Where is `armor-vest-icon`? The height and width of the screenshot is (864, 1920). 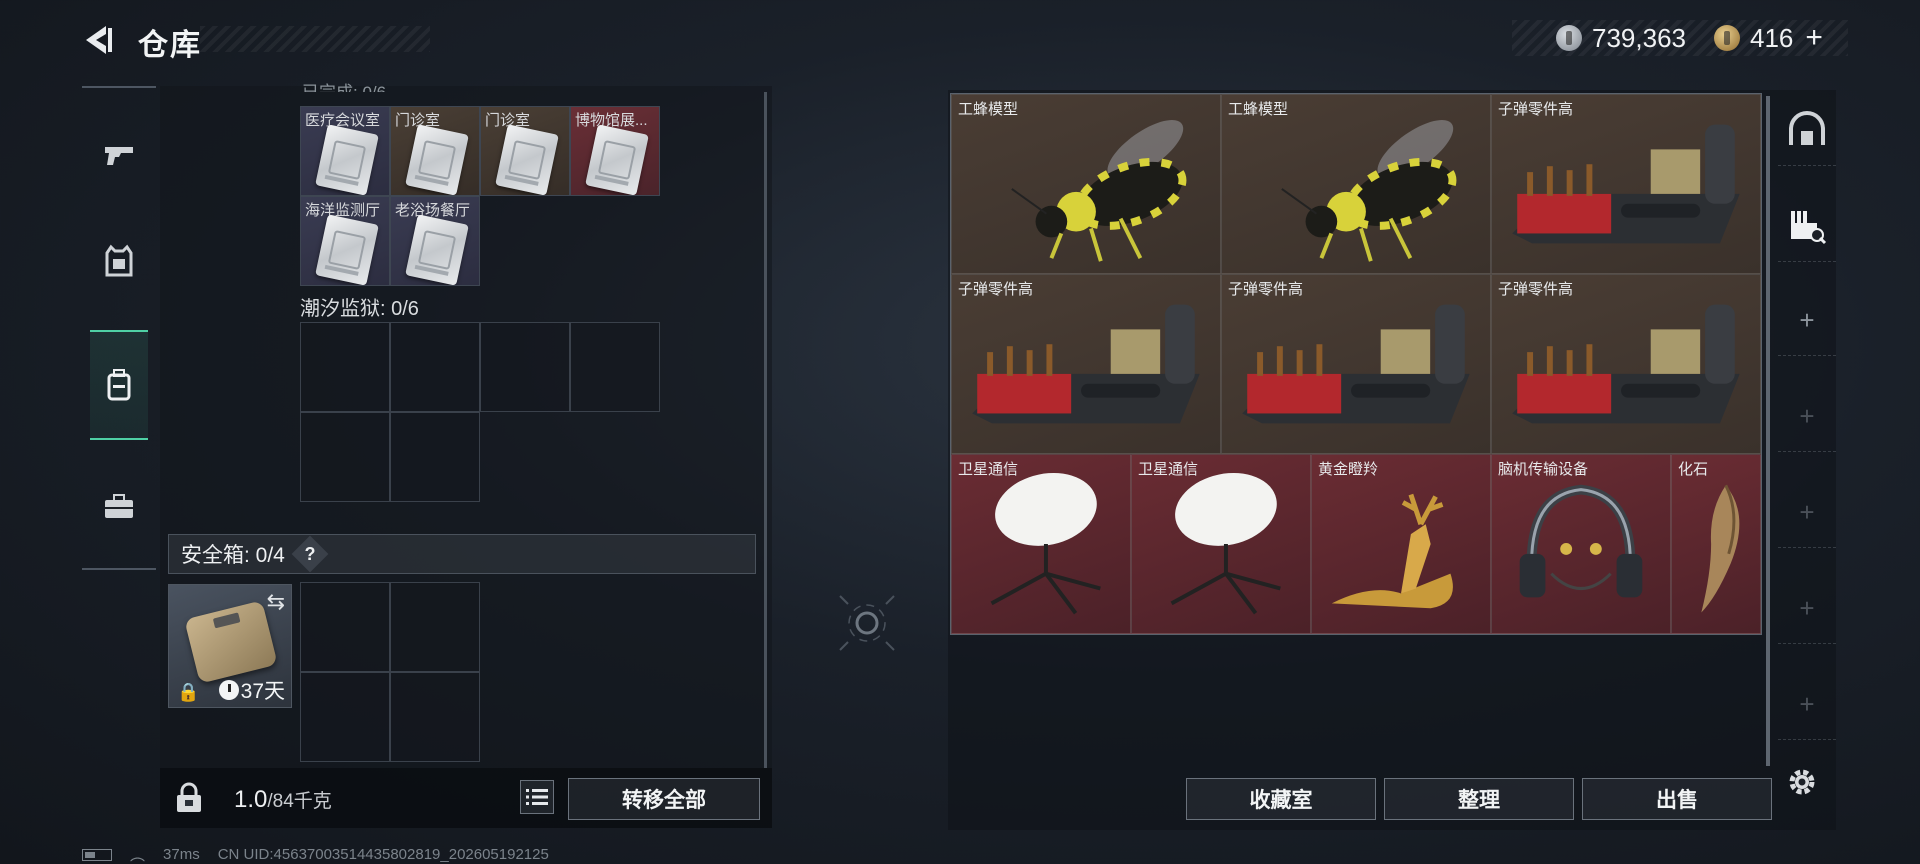
armor-vest-icon is located at coordinates (119, 260).